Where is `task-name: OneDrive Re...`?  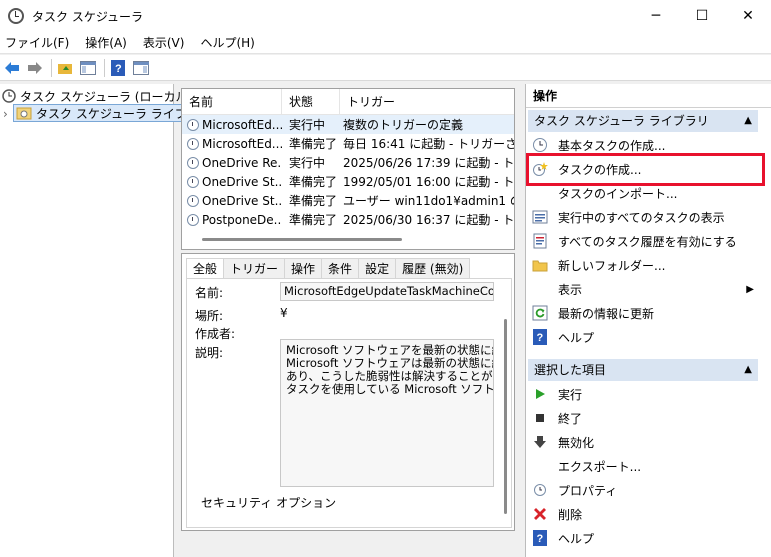 task-name: OneDrive Re... is located at coordinates (242, 162).